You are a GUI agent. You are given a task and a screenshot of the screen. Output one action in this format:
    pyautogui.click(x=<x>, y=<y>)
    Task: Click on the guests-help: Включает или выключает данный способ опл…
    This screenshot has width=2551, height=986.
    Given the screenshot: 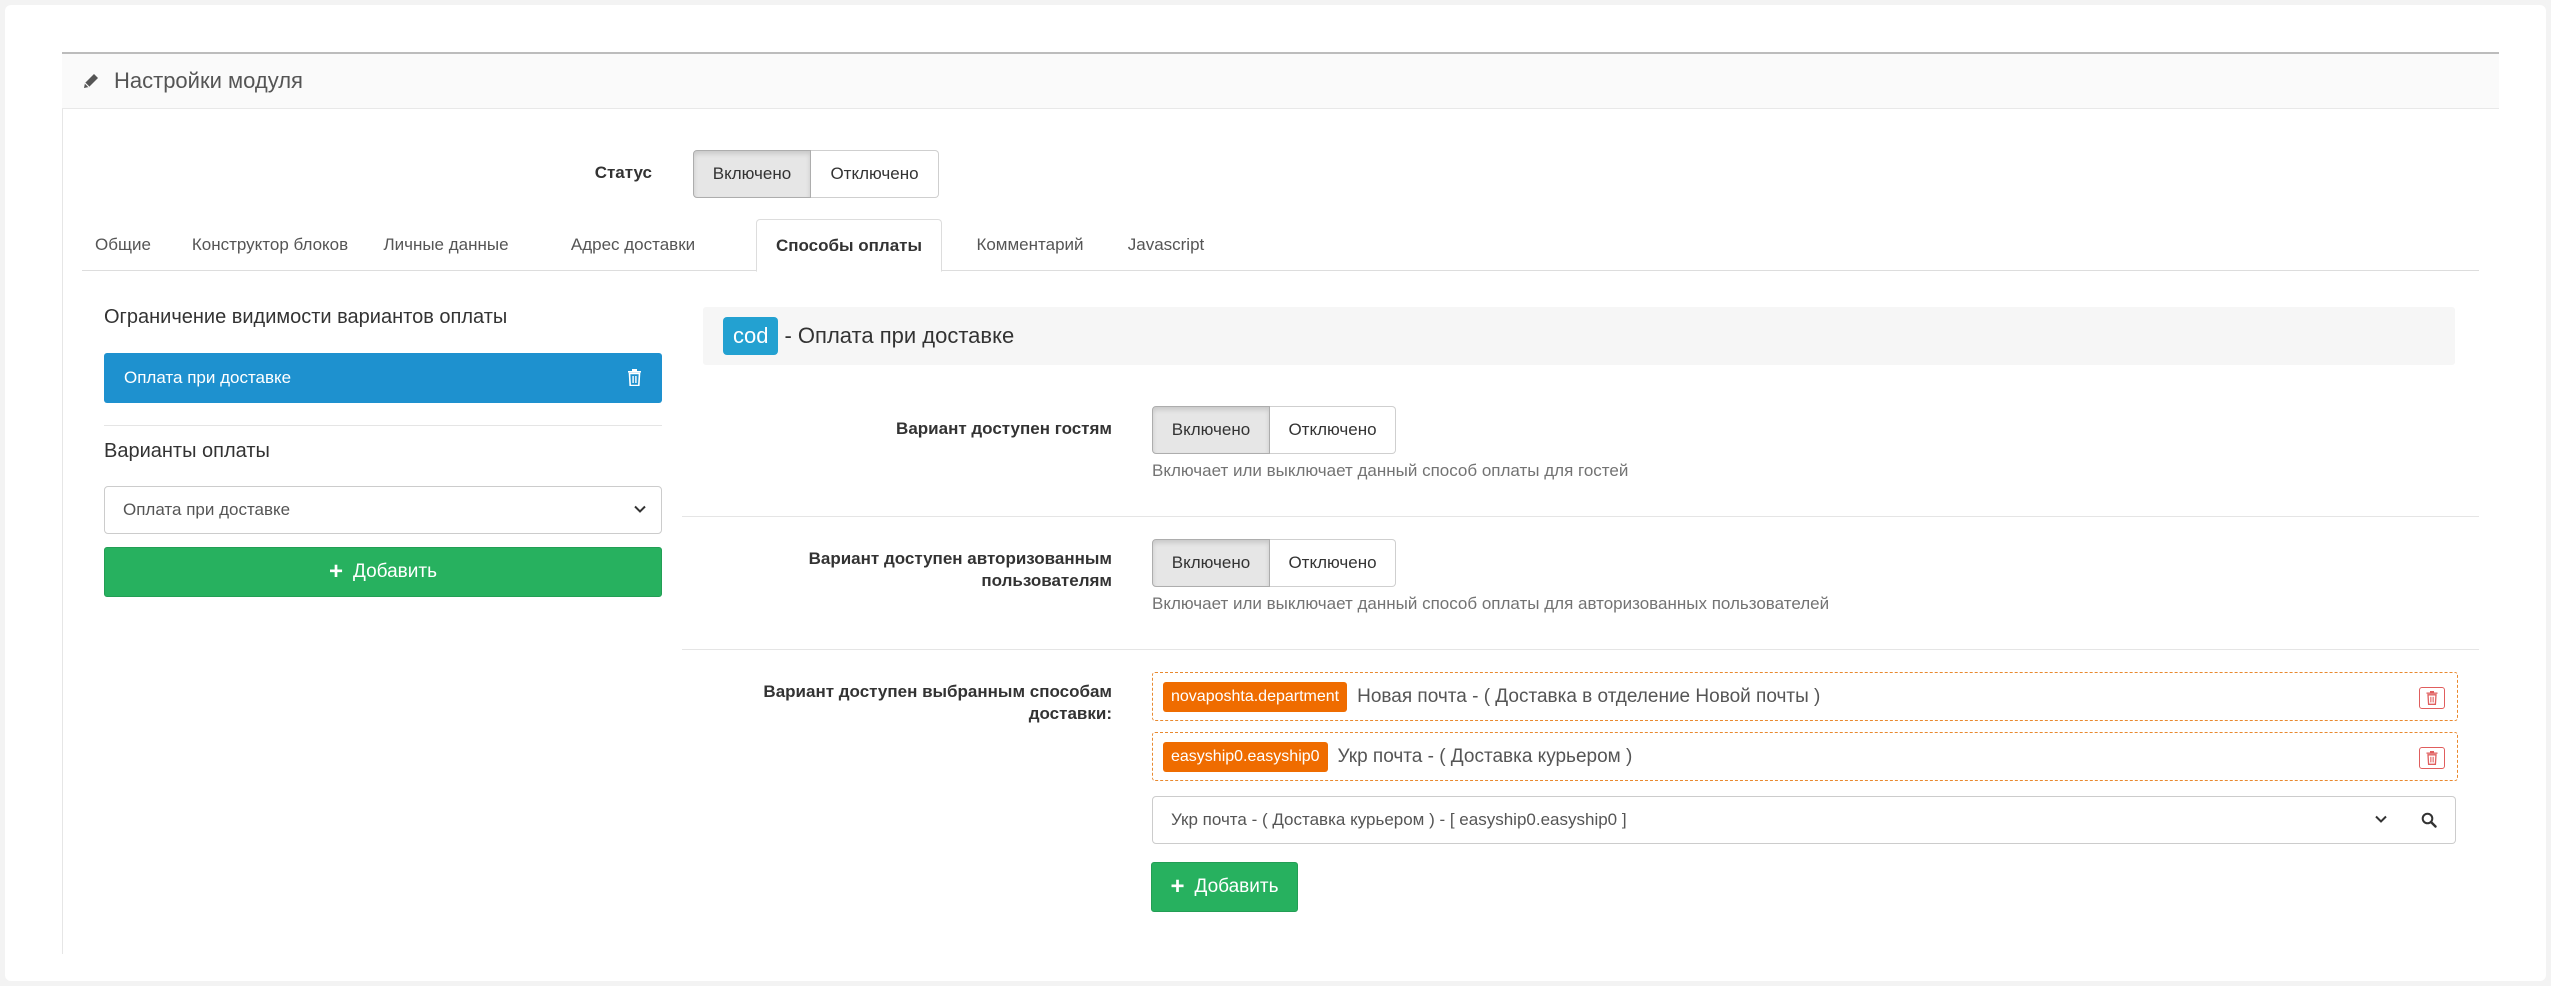 What is the action you would take?
    pyautogui.click(x=1390, y=470)
    